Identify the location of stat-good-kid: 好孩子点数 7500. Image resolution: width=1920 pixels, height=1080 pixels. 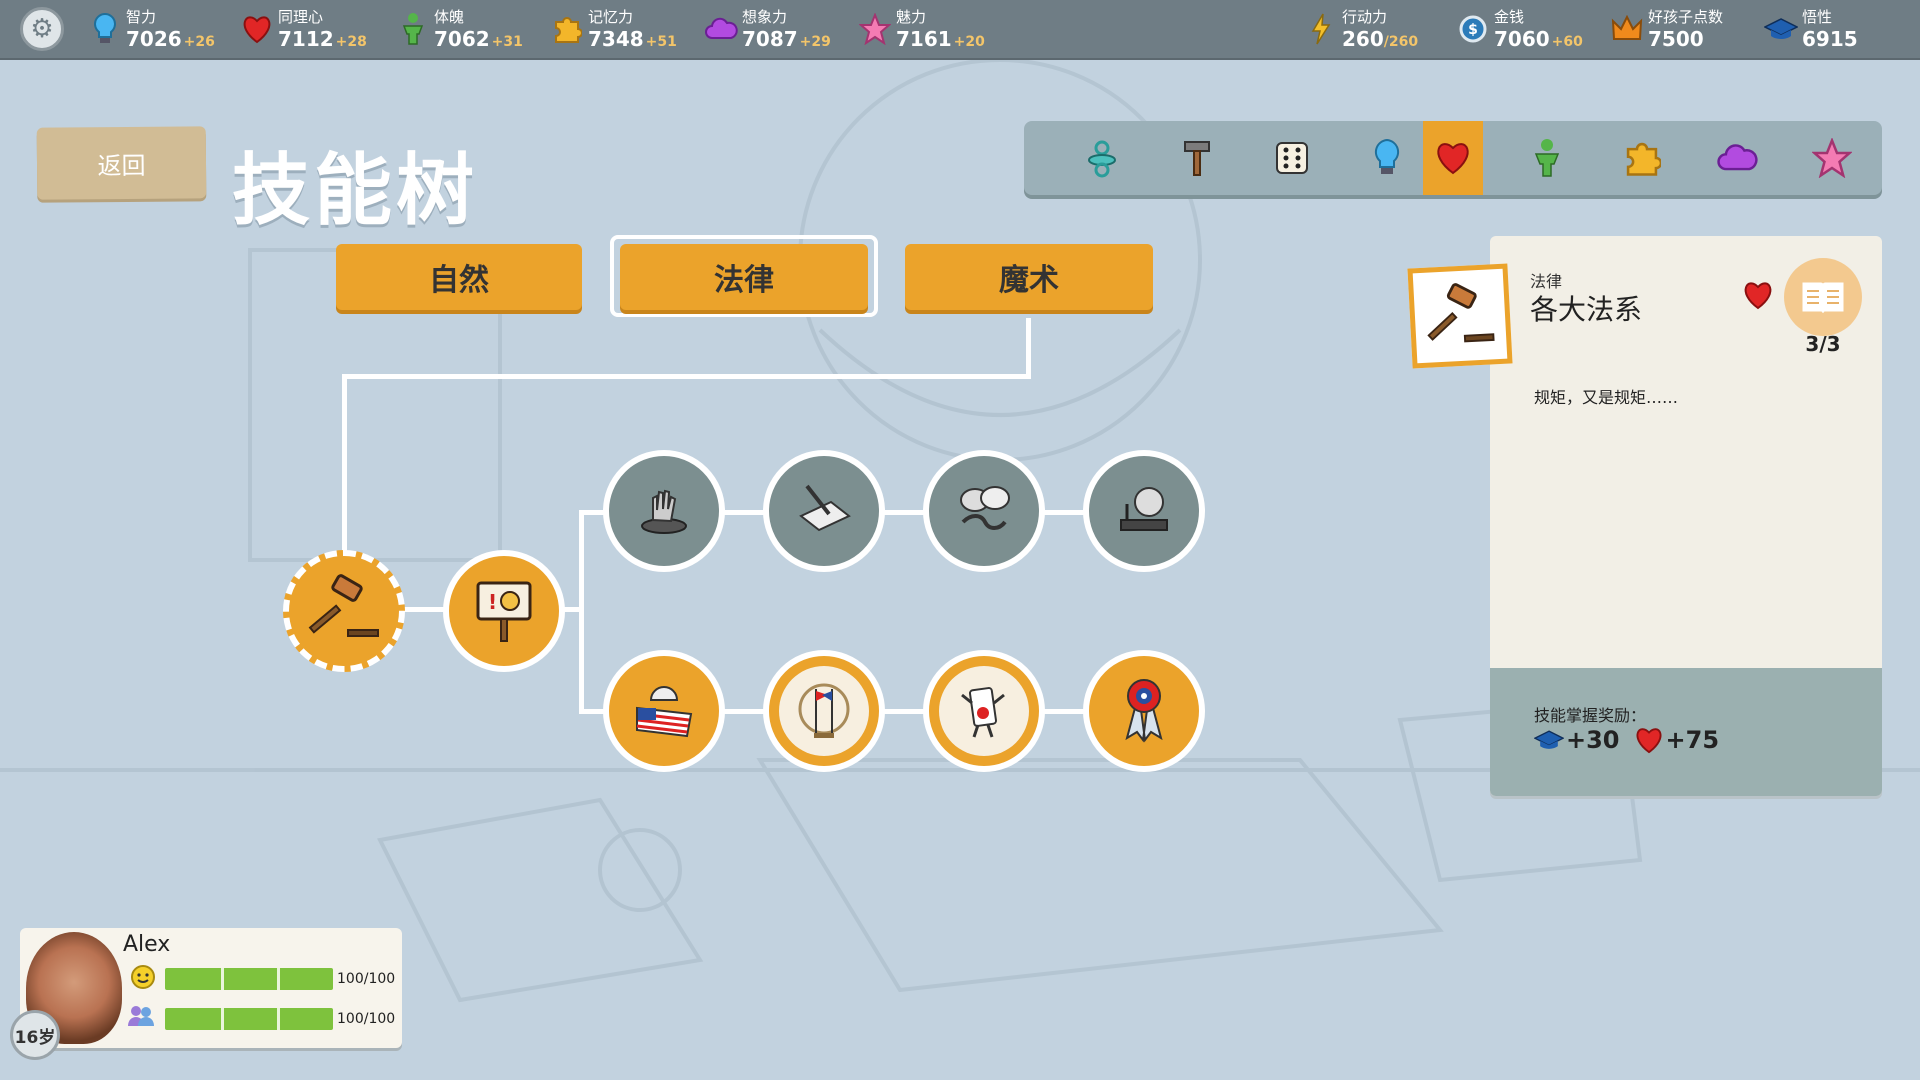
(1666, 29).